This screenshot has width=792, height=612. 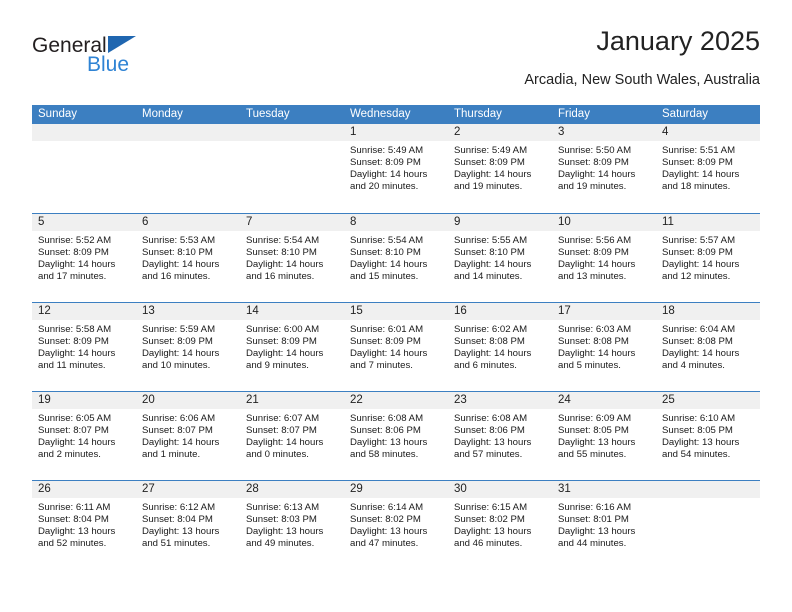 I want to click on sunrise-time: Sunrise: 5:49 AM, so click(x=491, y=150).